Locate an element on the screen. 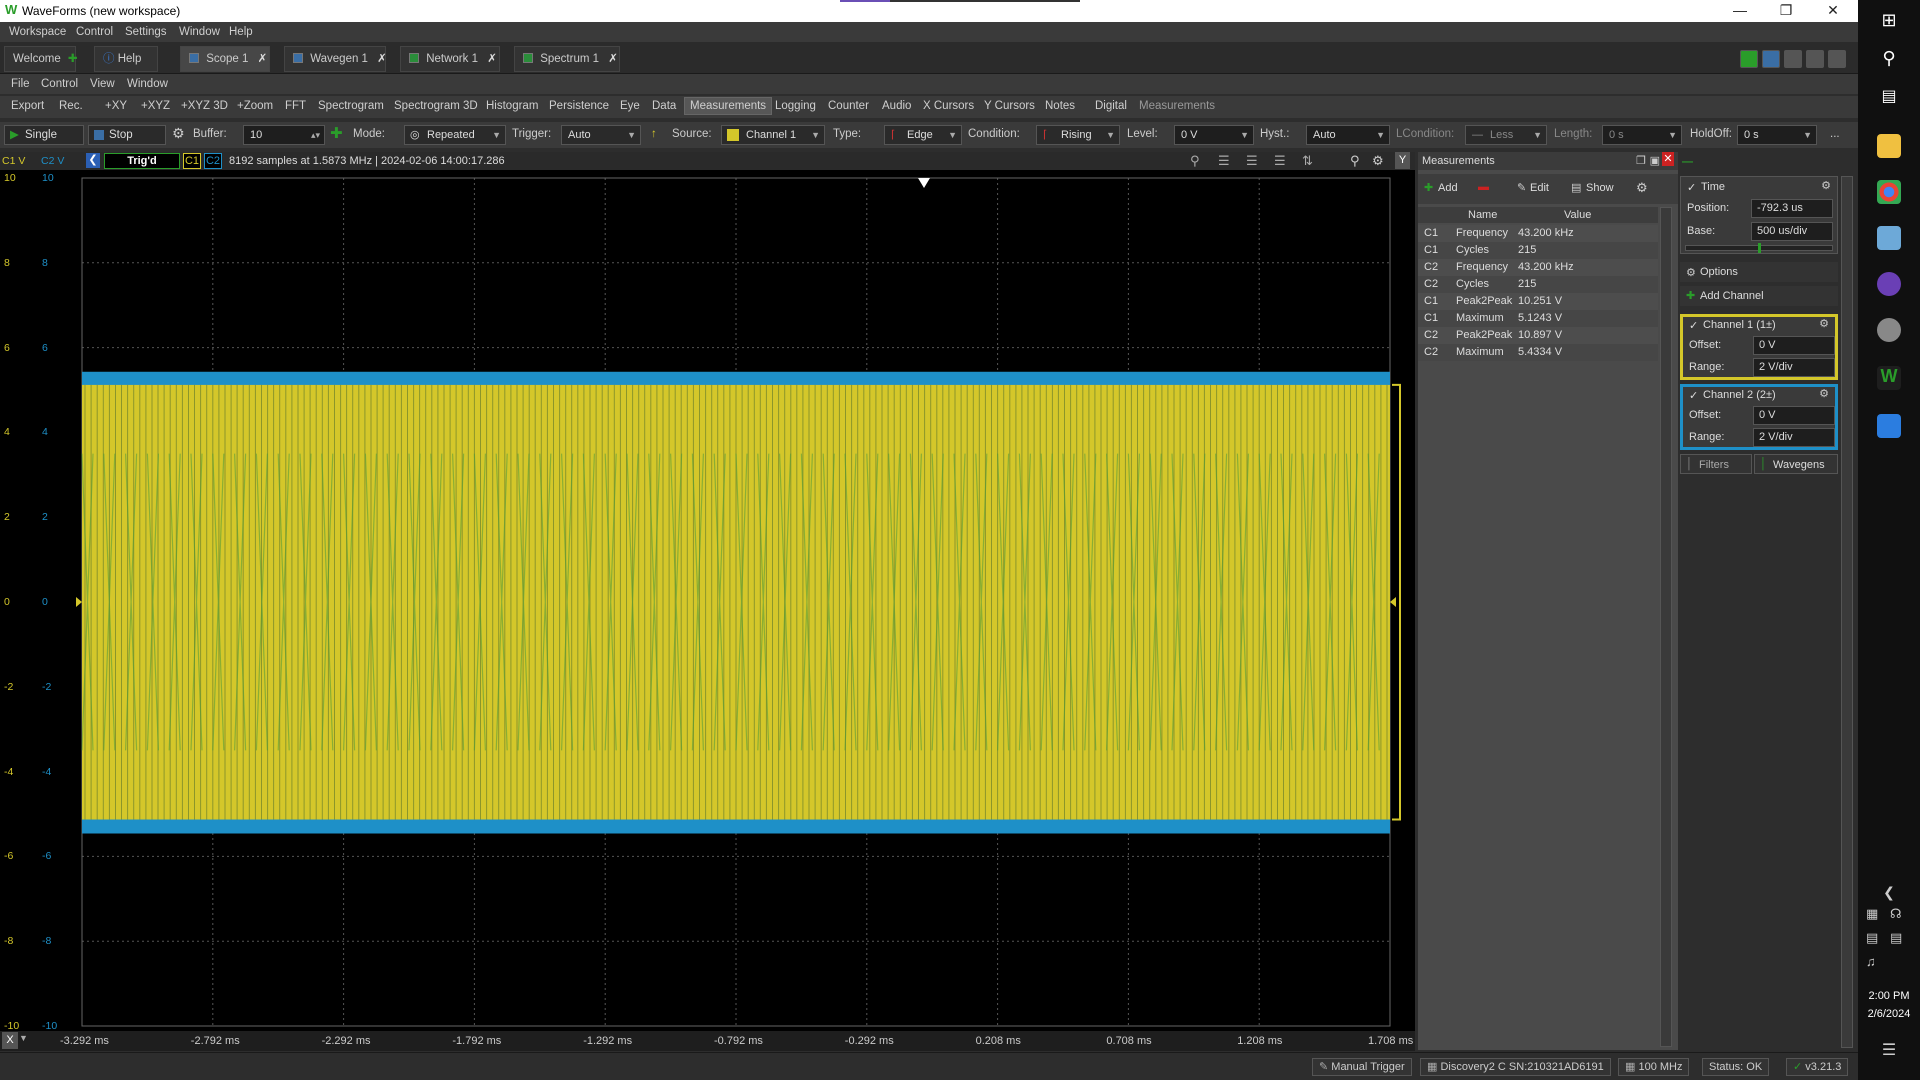 The image size is (1920, 1080). measurements-scrollbar is located at coordinates (1666, 627).